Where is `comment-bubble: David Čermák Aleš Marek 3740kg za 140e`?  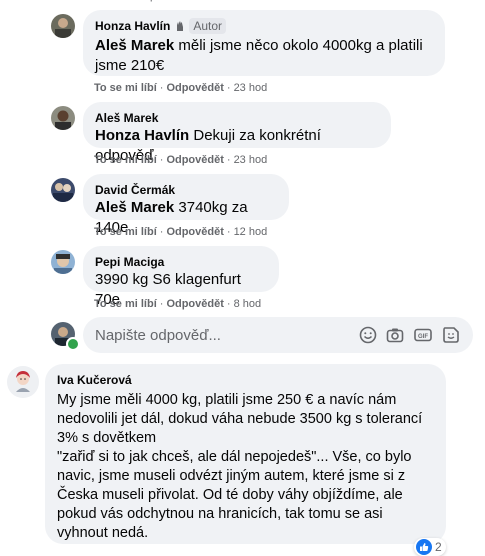
comment-bubble: David Čermák Aleš Marek 3740kg za 140e is located at coordinates (186, 205).